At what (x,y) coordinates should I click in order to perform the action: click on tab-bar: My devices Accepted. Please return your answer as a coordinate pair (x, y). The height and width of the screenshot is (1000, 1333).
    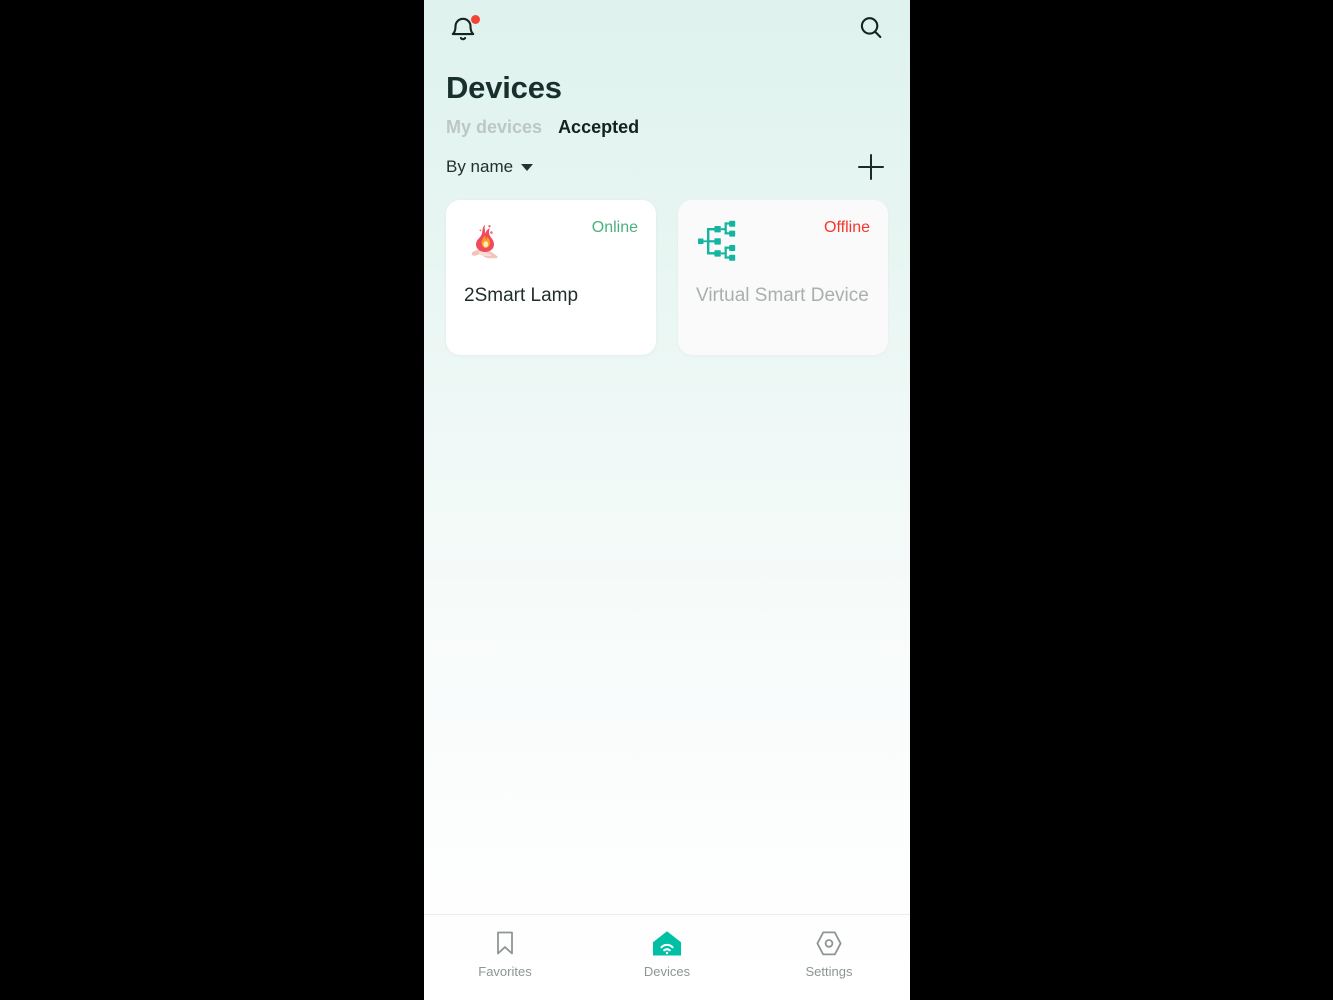
    Looking at the image, I should click on (667, 124).